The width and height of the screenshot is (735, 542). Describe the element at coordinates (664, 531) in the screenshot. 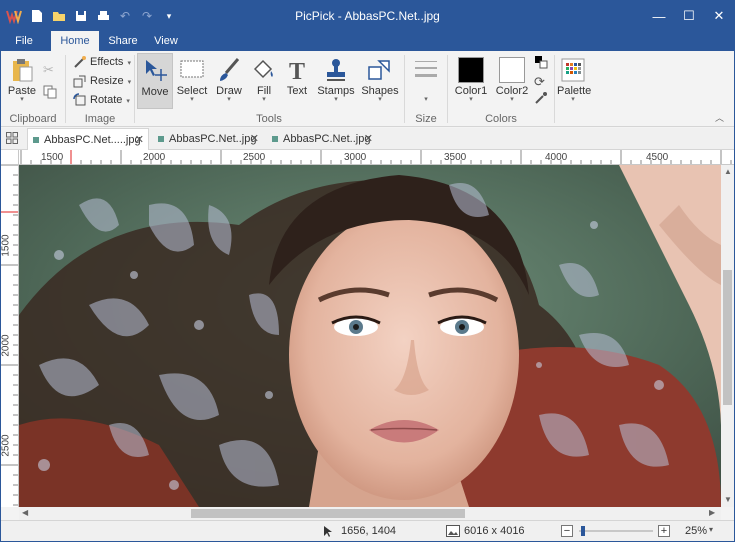

I see `zoom-in-button: +` at that location.